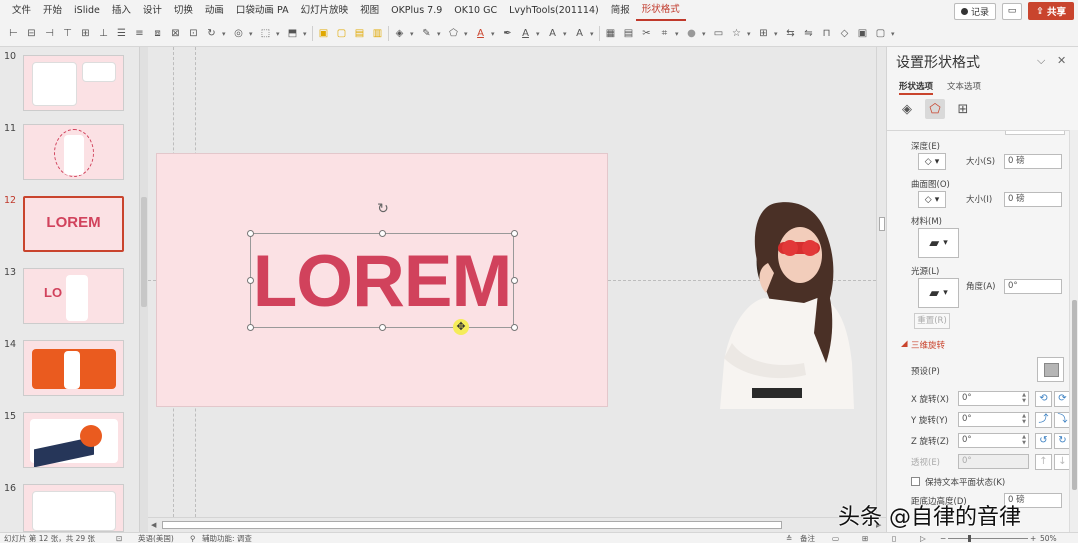 Image resolution: width=1078 pixels, height=543 pixels. Describe the element at coordinates (514, 280) in the screenshot. I see `resize-handle-e` at that location.